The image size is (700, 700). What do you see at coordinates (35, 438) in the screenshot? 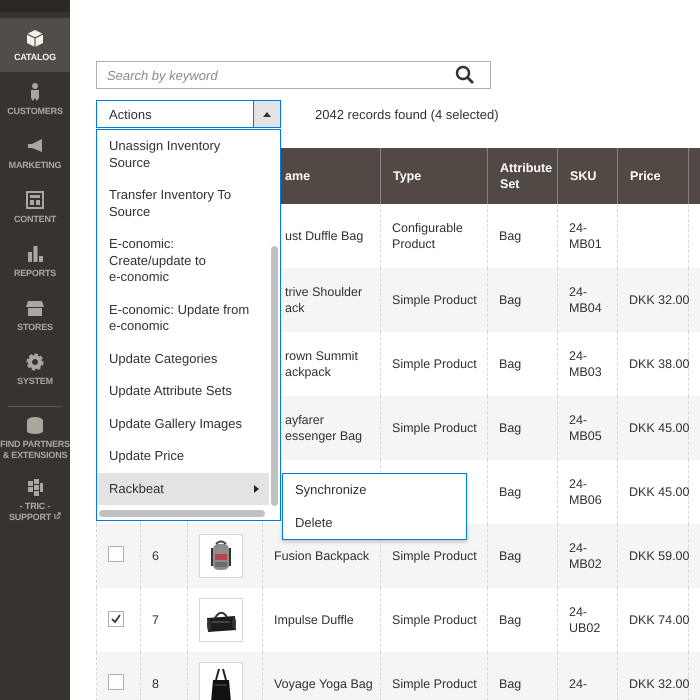
I see `sidebar-item: FIND PARTNERS & EXTENSIONS` at bounding box center [35, 438].